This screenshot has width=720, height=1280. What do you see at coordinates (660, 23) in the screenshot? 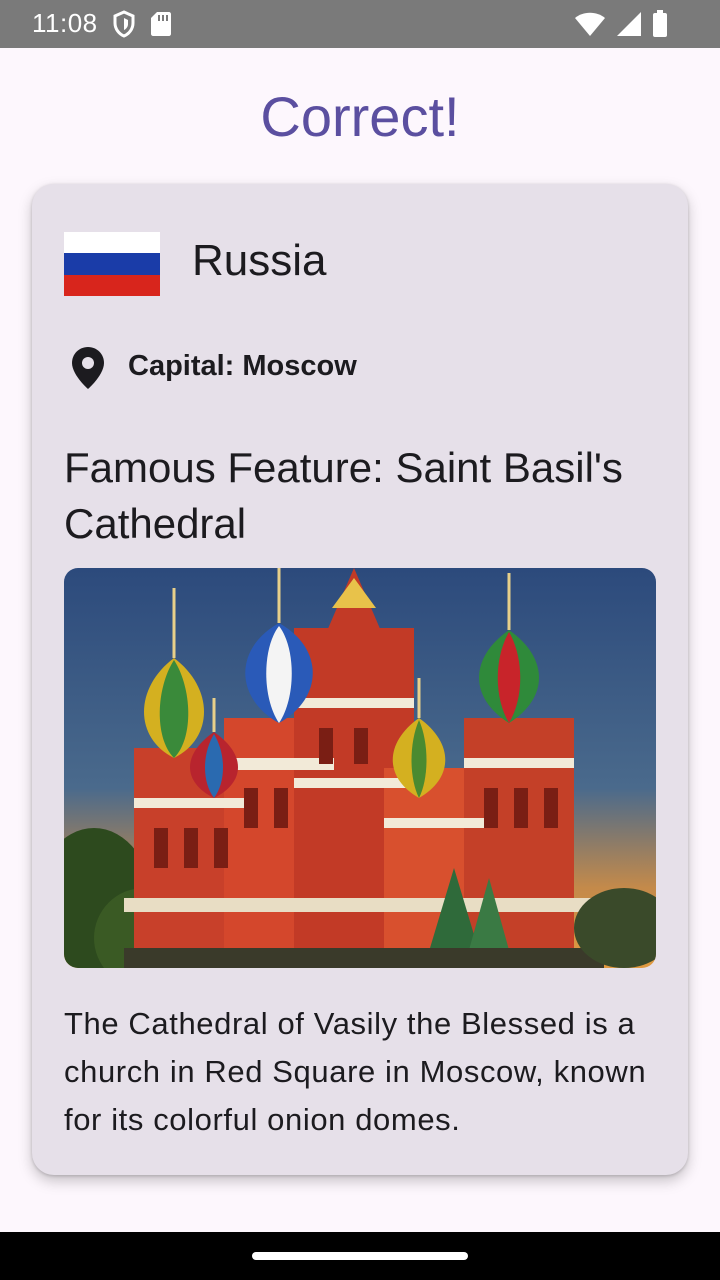
I see `battery-icon` at bounding box center [660, 23].